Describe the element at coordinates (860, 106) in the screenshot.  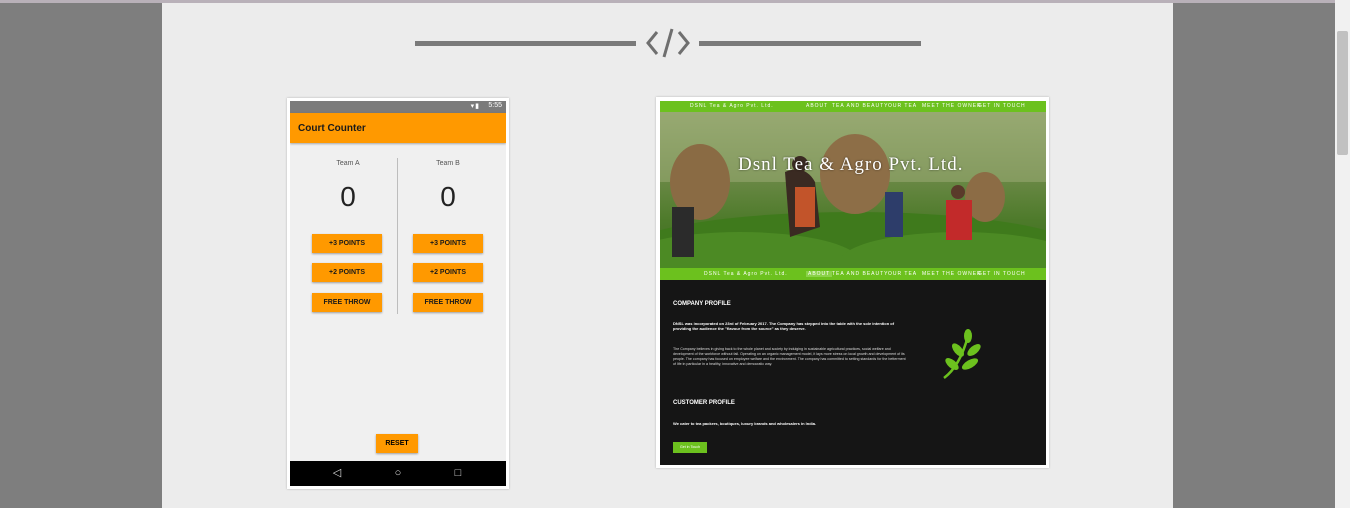
I see `nav-item-tea-and-beauty: TEA AND BEAUTY` at that location.